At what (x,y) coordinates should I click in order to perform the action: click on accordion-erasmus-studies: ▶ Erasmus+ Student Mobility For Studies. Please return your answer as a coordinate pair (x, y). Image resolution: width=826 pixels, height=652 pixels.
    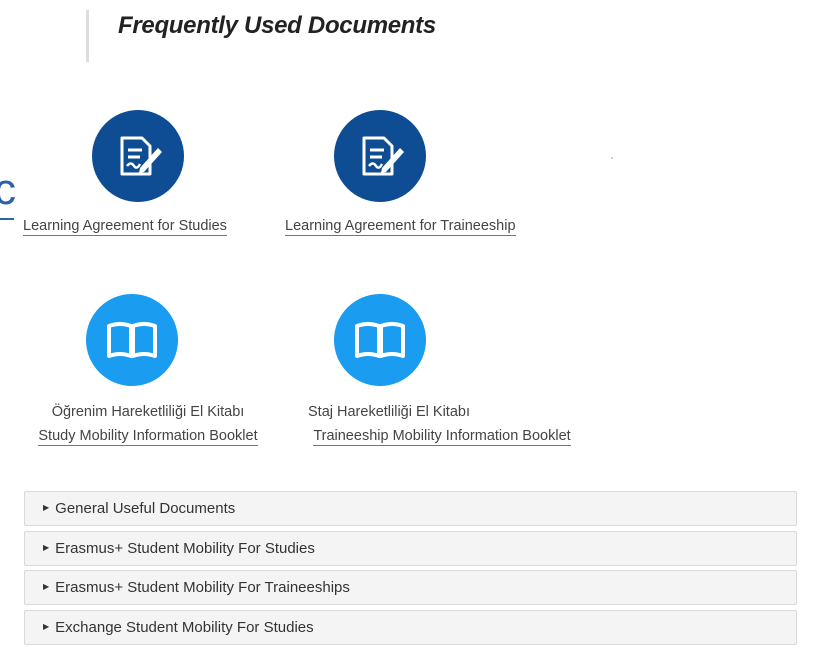
    Looking at the image, I should click on (410, 548).